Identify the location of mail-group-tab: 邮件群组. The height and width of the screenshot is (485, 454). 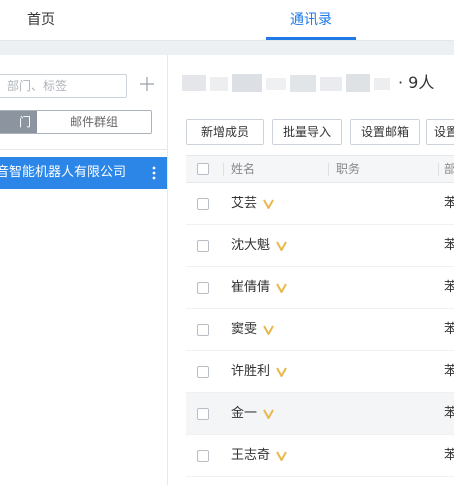
(94, 122).